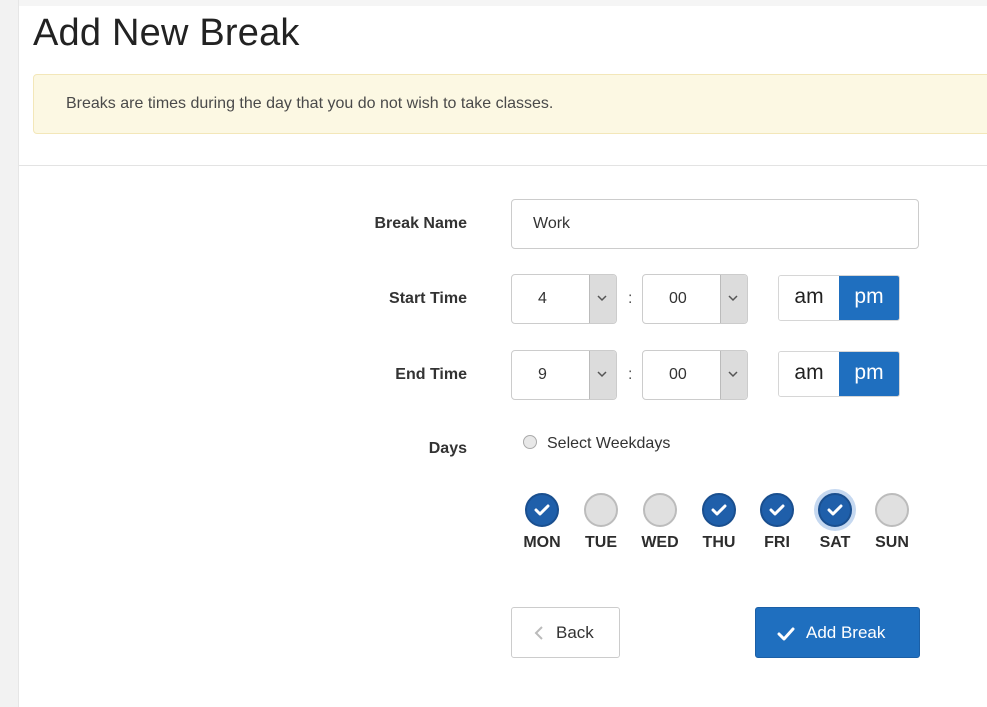  Describe the element at coordinates (503, 3) in the screenshot. I see `top-strip` at that location.